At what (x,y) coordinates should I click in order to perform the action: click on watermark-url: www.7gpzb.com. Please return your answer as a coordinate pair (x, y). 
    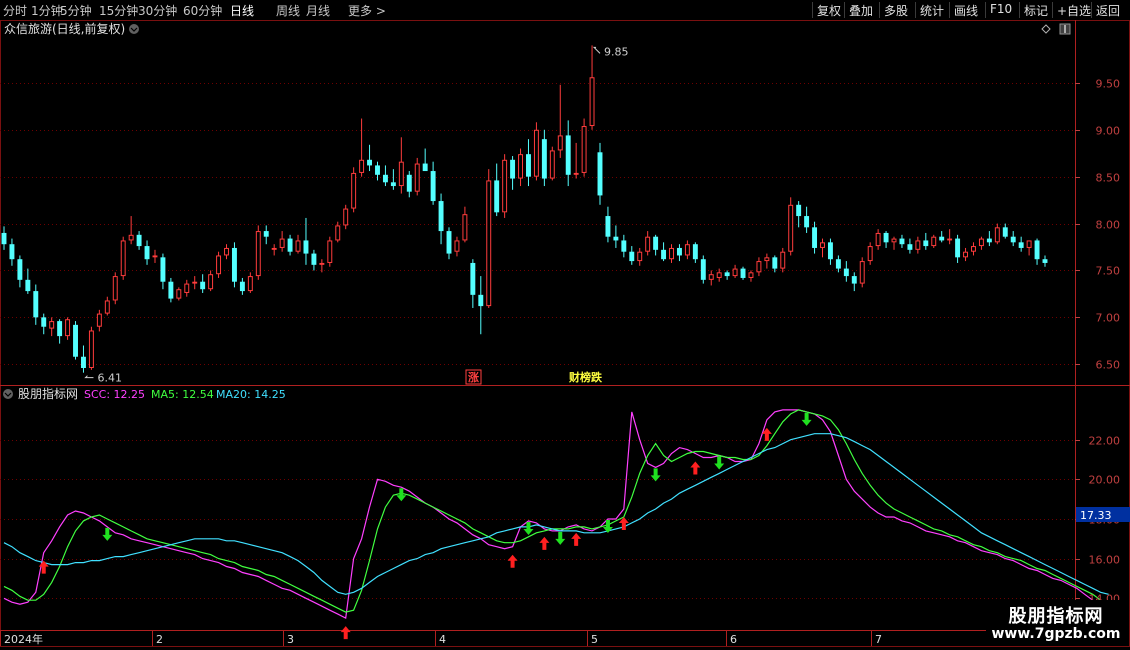
    Looking at the image, I should click on (1056, 634).